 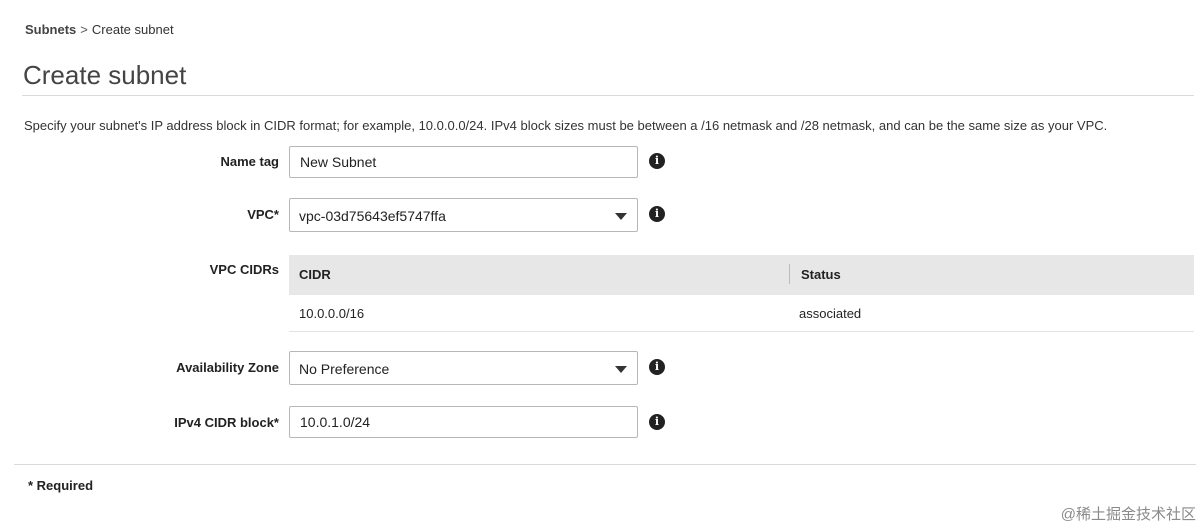 What do you see at coordinates (244, 269) in the screenshot?
I see `vpc-cidrs-label: VPC CIDRs` at bounding box center [244, 269].